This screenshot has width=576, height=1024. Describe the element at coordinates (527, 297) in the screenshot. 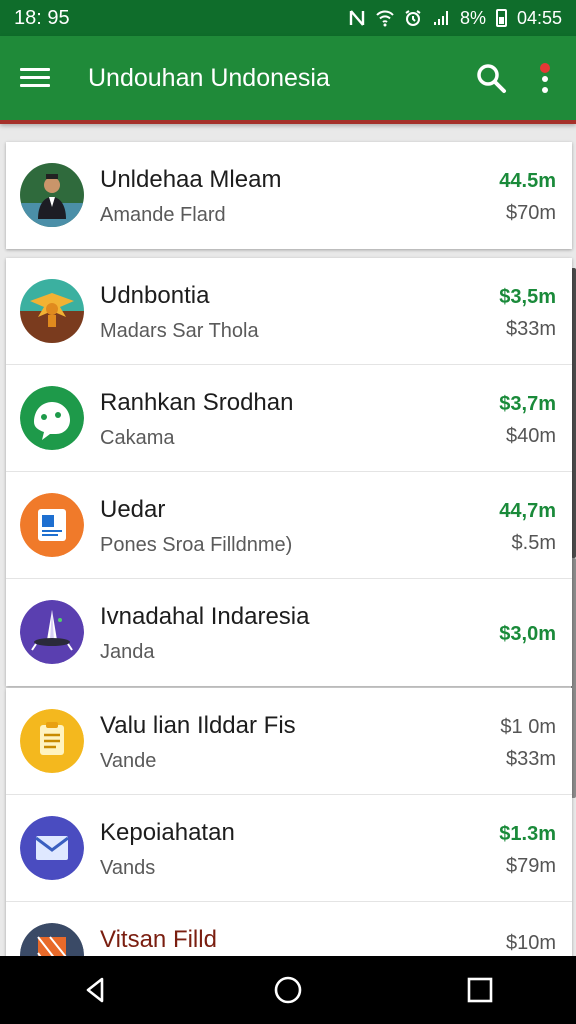

I see `item-amount-primary: $3,5m` at that location.